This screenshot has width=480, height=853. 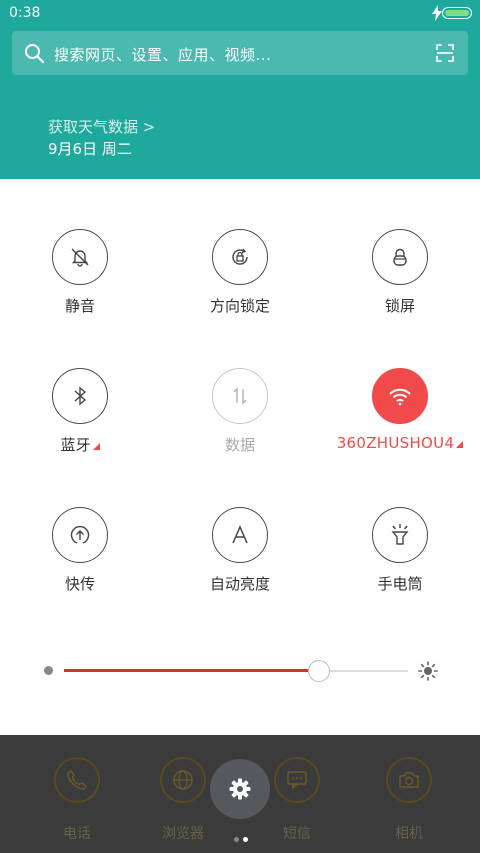 I want to click on gear-icon, so click(x=240, y=789).